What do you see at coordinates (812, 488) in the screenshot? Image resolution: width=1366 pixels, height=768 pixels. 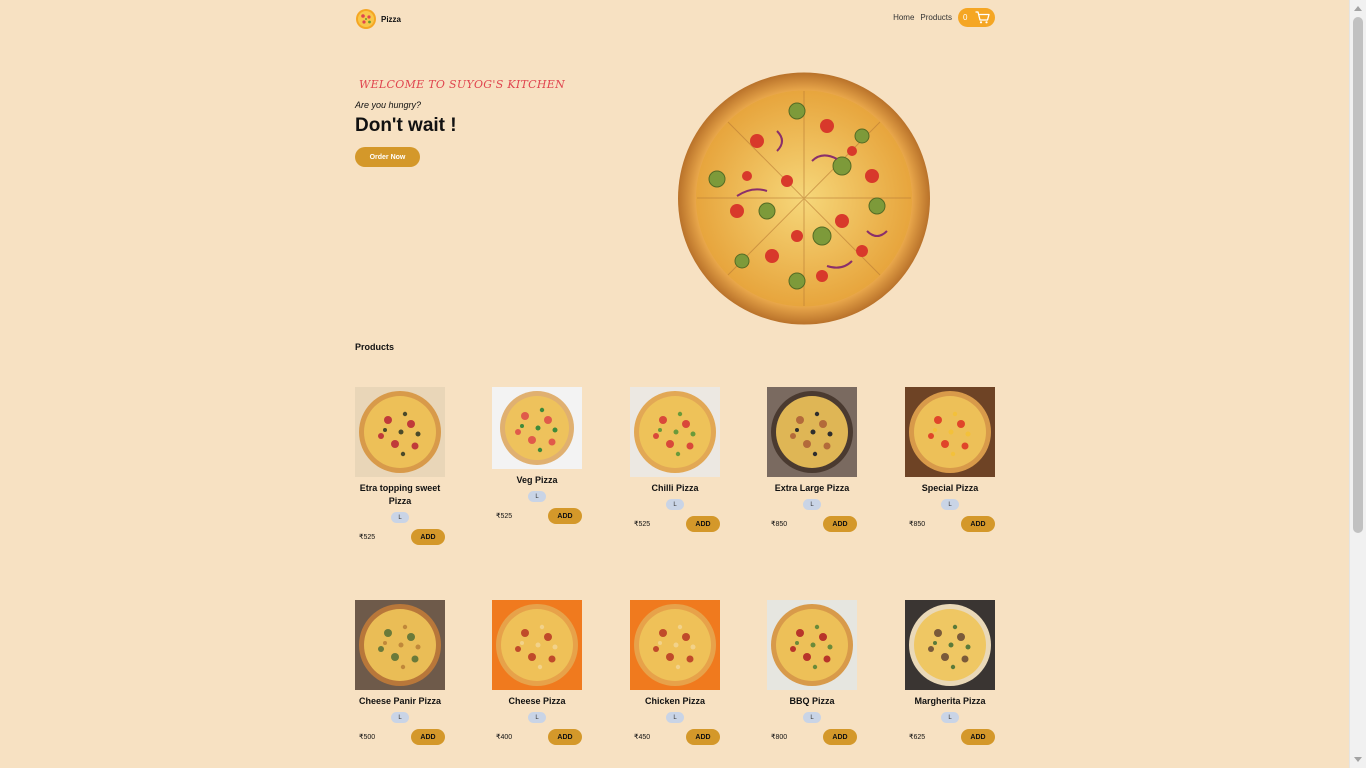 I see `product-name: Extra Large Pizza` at bounding box center [812, 488].